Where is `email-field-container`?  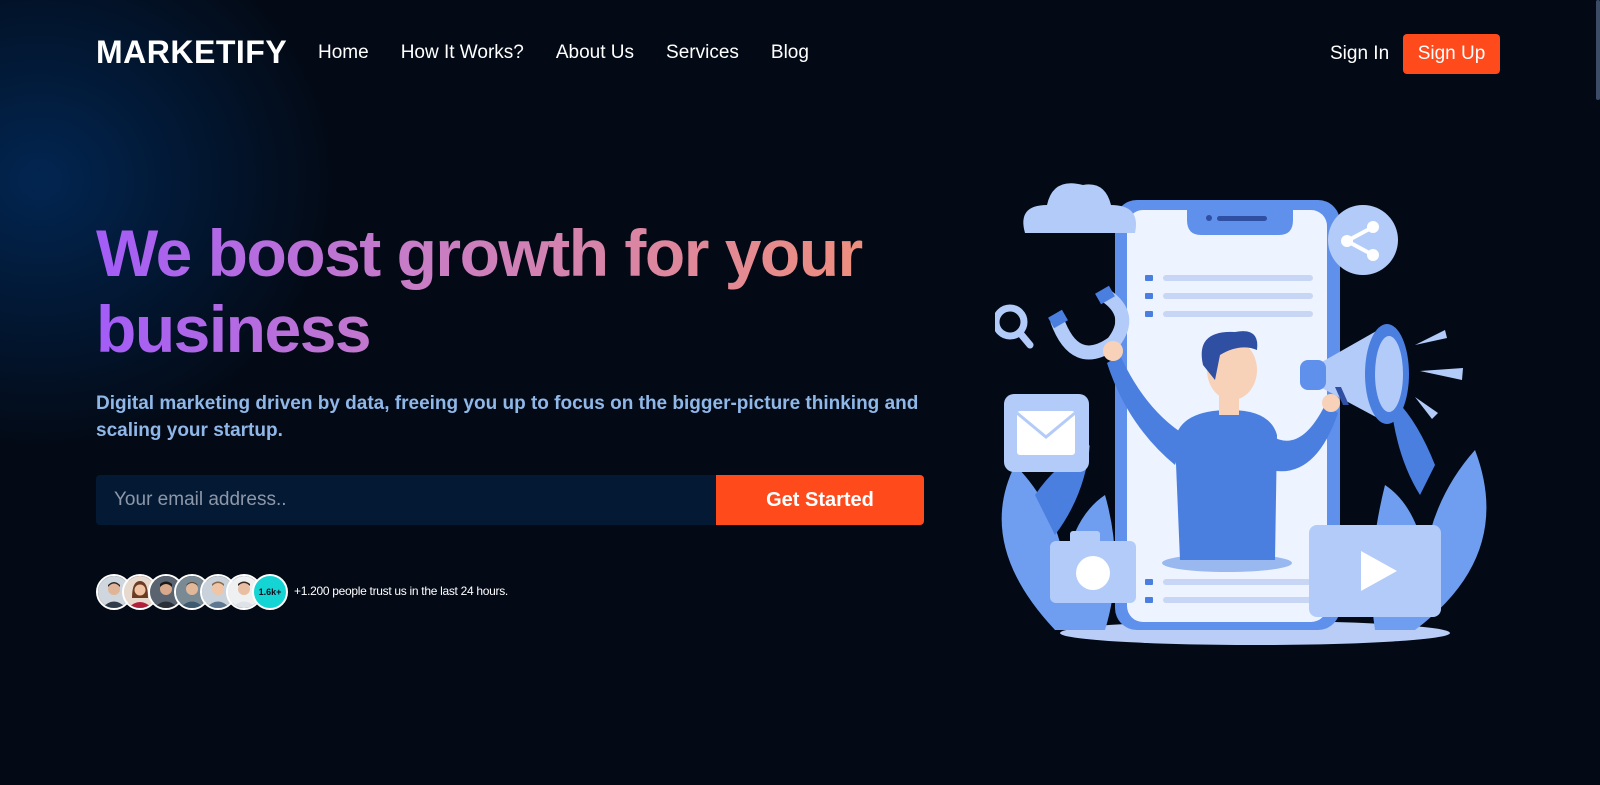
email-field-container is located at coordinates (406, 500).